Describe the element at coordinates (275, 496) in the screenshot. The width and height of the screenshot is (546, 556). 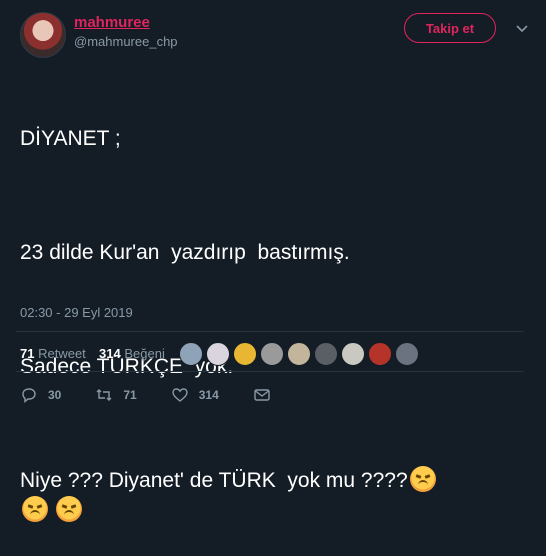
I see `tweet-last-paragraph: Niye ??? Diyanet' de TÜRK yok mu ????` at that location.